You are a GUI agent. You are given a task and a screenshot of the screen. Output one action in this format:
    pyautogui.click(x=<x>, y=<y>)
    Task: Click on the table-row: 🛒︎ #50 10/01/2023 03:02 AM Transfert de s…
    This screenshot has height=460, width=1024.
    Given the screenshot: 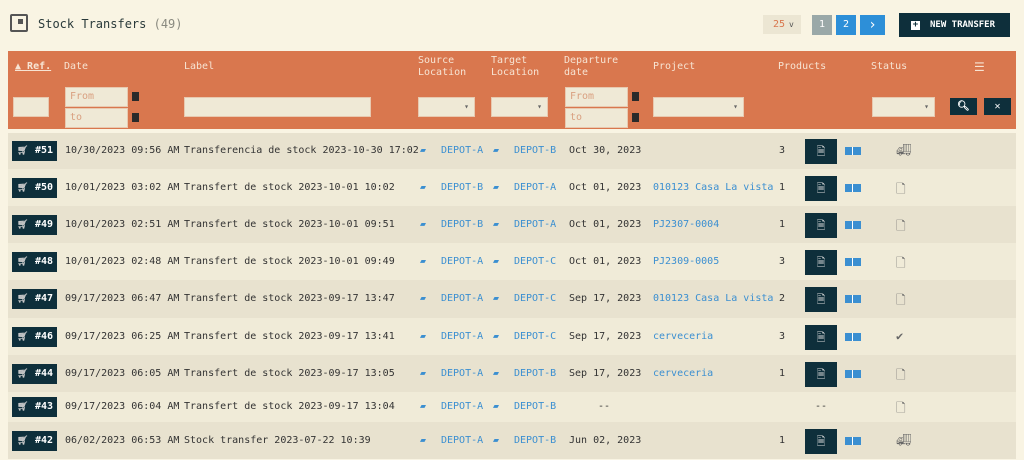 What is the action you would take?
    pyautogui.click(x=512, y=187)
    